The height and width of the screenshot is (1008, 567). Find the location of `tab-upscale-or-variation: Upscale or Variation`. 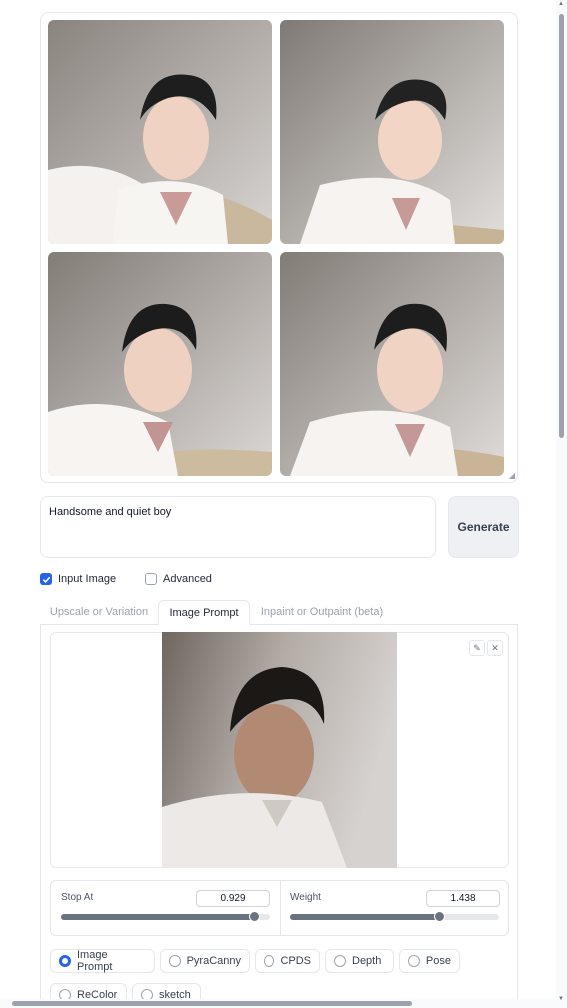

tab-upscale-or-variation: Upscale or Variation is located at coordinates (99, 612).